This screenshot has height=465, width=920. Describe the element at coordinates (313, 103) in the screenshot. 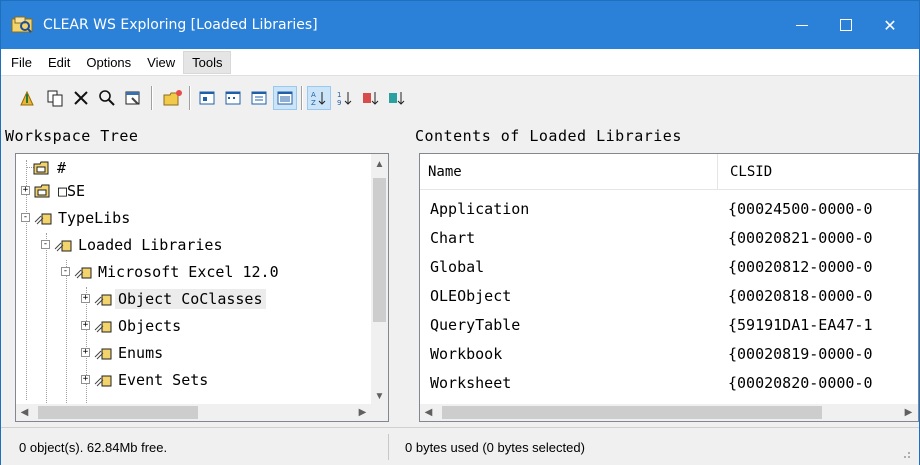

I see `svg-text: Z` at that location.